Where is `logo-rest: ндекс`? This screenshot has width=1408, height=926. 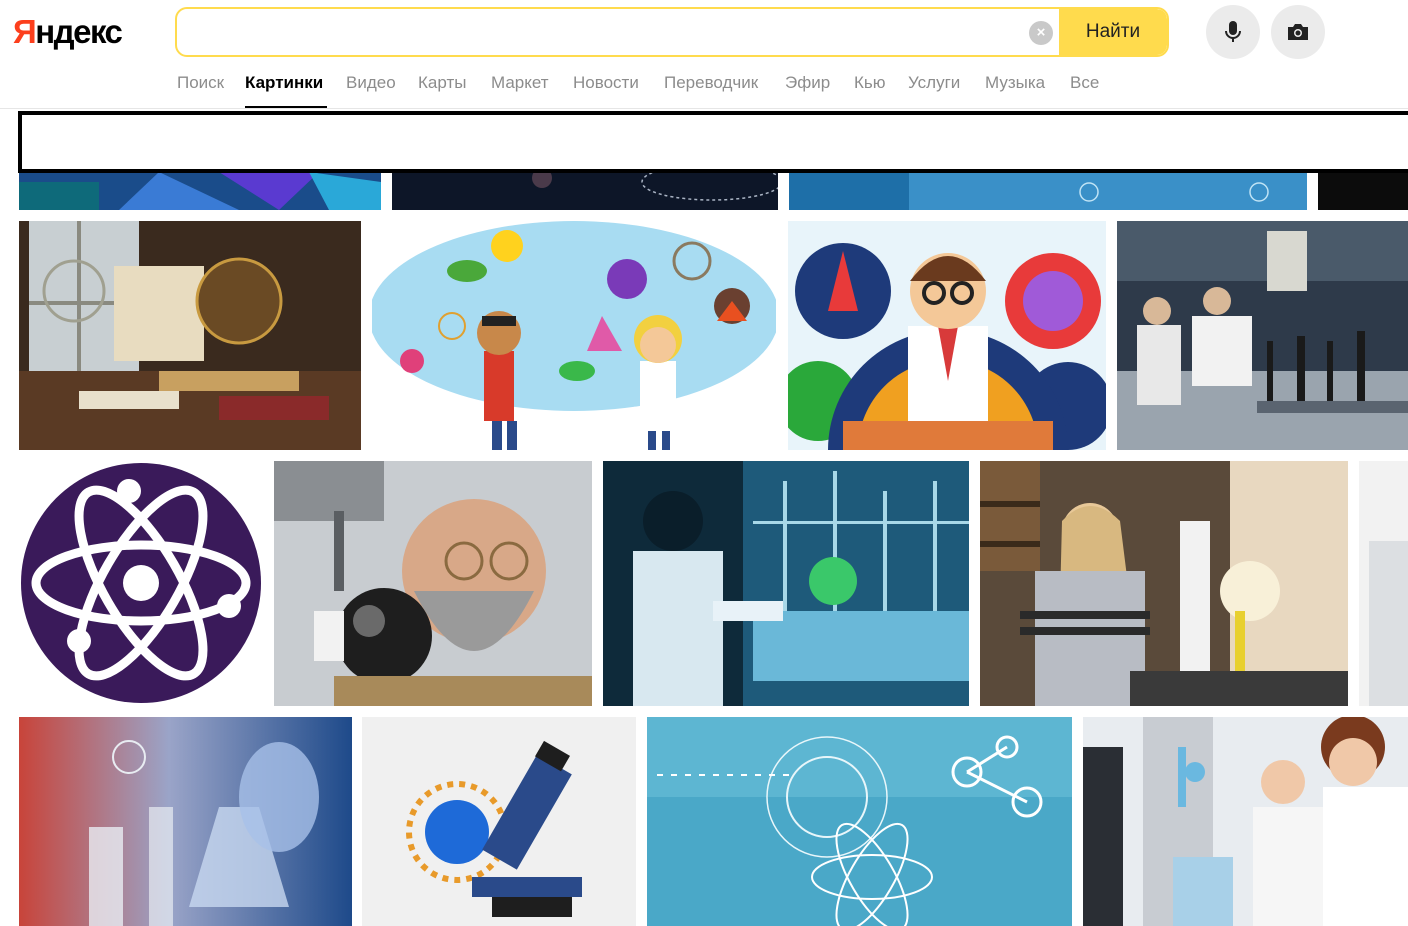 logo-rest: ндекс is located at coordinates (79, 31).